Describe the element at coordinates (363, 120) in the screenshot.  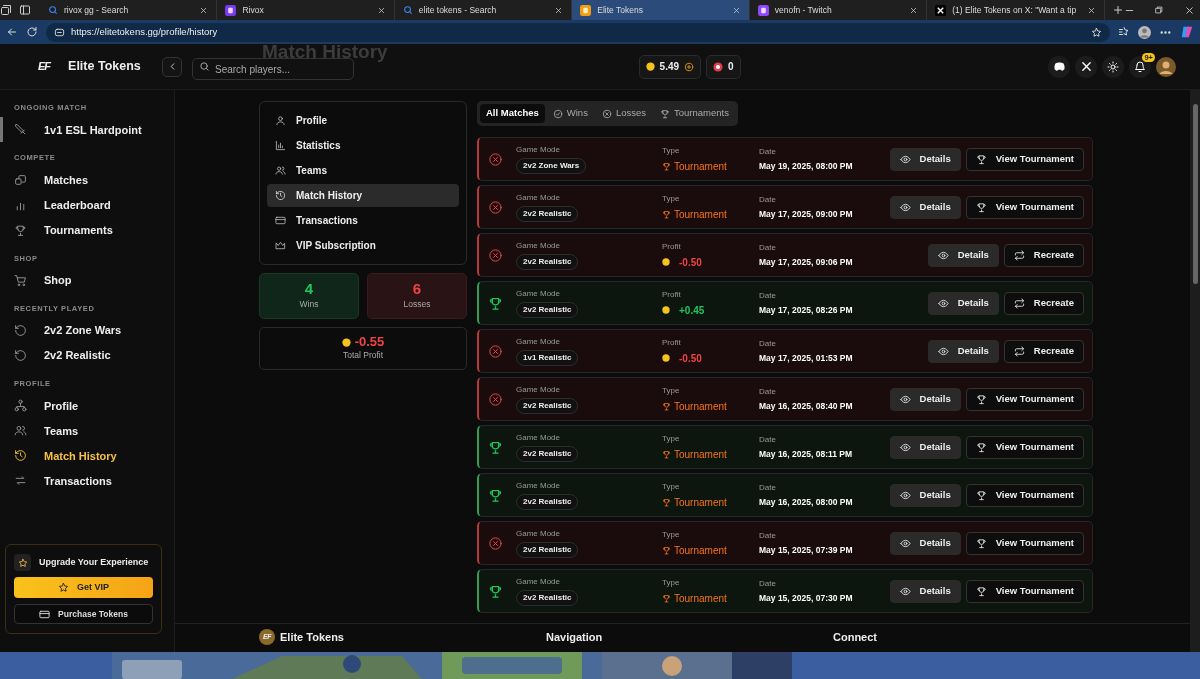
I see `profile-nav-item: Profile` at that location.